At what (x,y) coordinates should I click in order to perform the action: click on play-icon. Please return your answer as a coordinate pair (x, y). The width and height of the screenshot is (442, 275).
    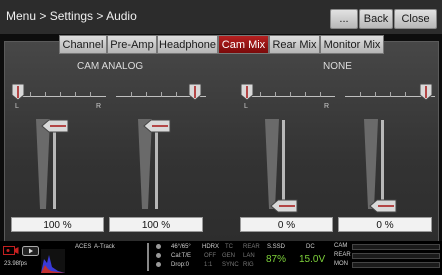
    Looking at the image, I should click on (30, 251).